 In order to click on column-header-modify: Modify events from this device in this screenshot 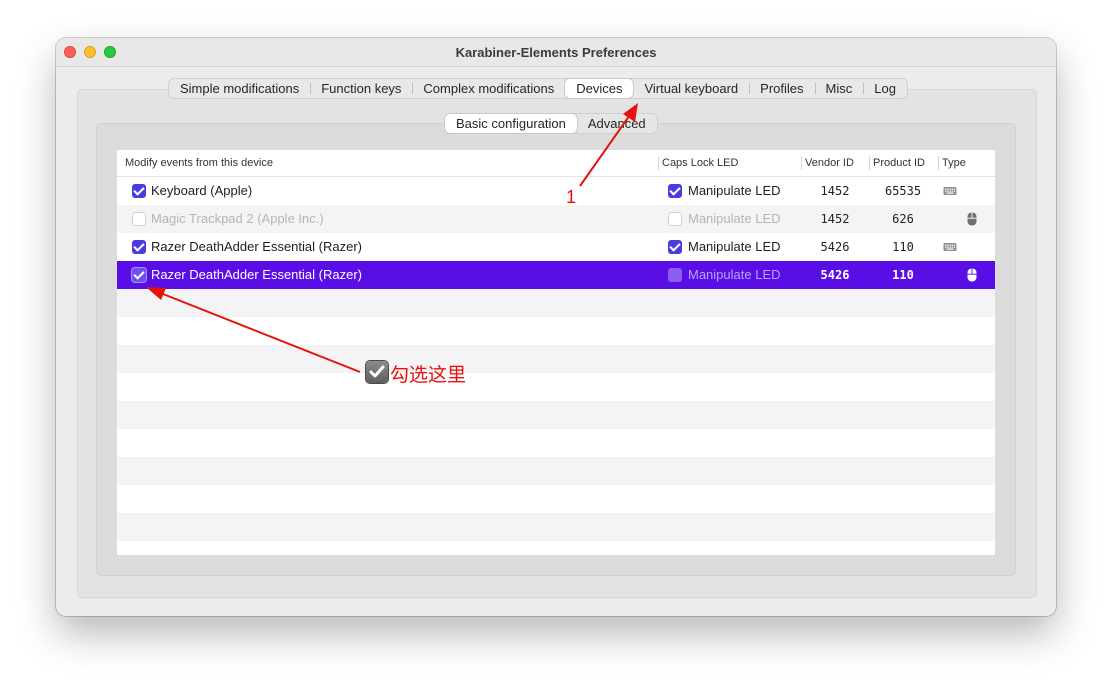, I will do `click(199, 163)`.